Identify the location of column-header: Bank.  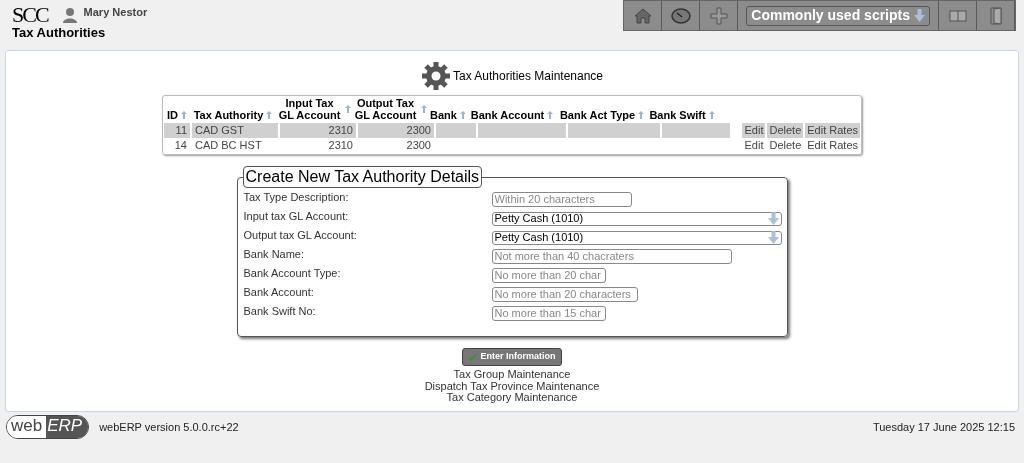
(443, 115).